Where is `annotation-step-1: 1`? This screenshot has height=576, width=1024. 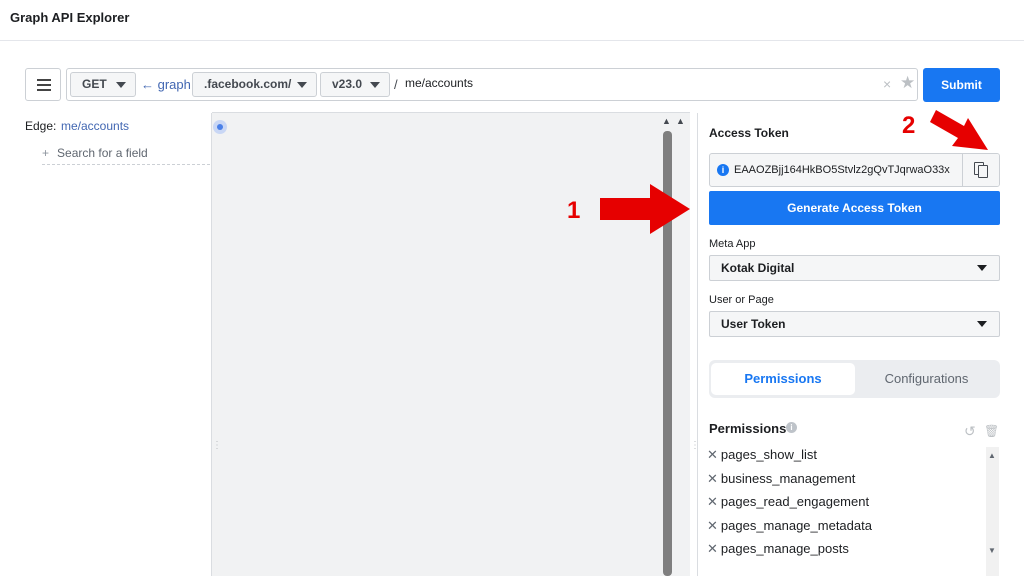 annotation-step-1: 1 is located at coordinates (574, 210).